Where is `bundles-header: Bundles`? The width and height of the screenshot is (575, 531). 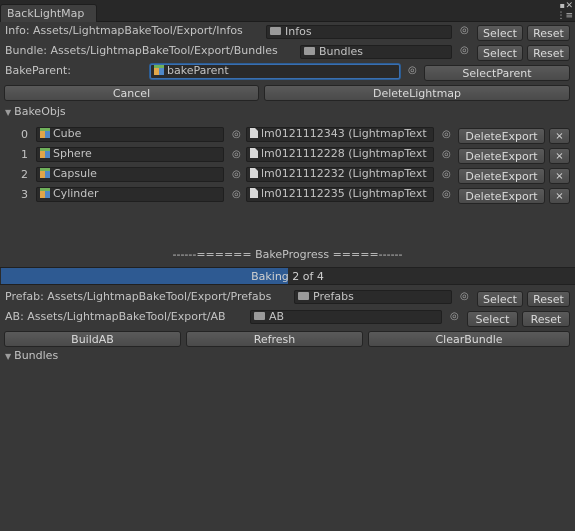 bundles-header: Bundles is located at coordinates (36, 355).